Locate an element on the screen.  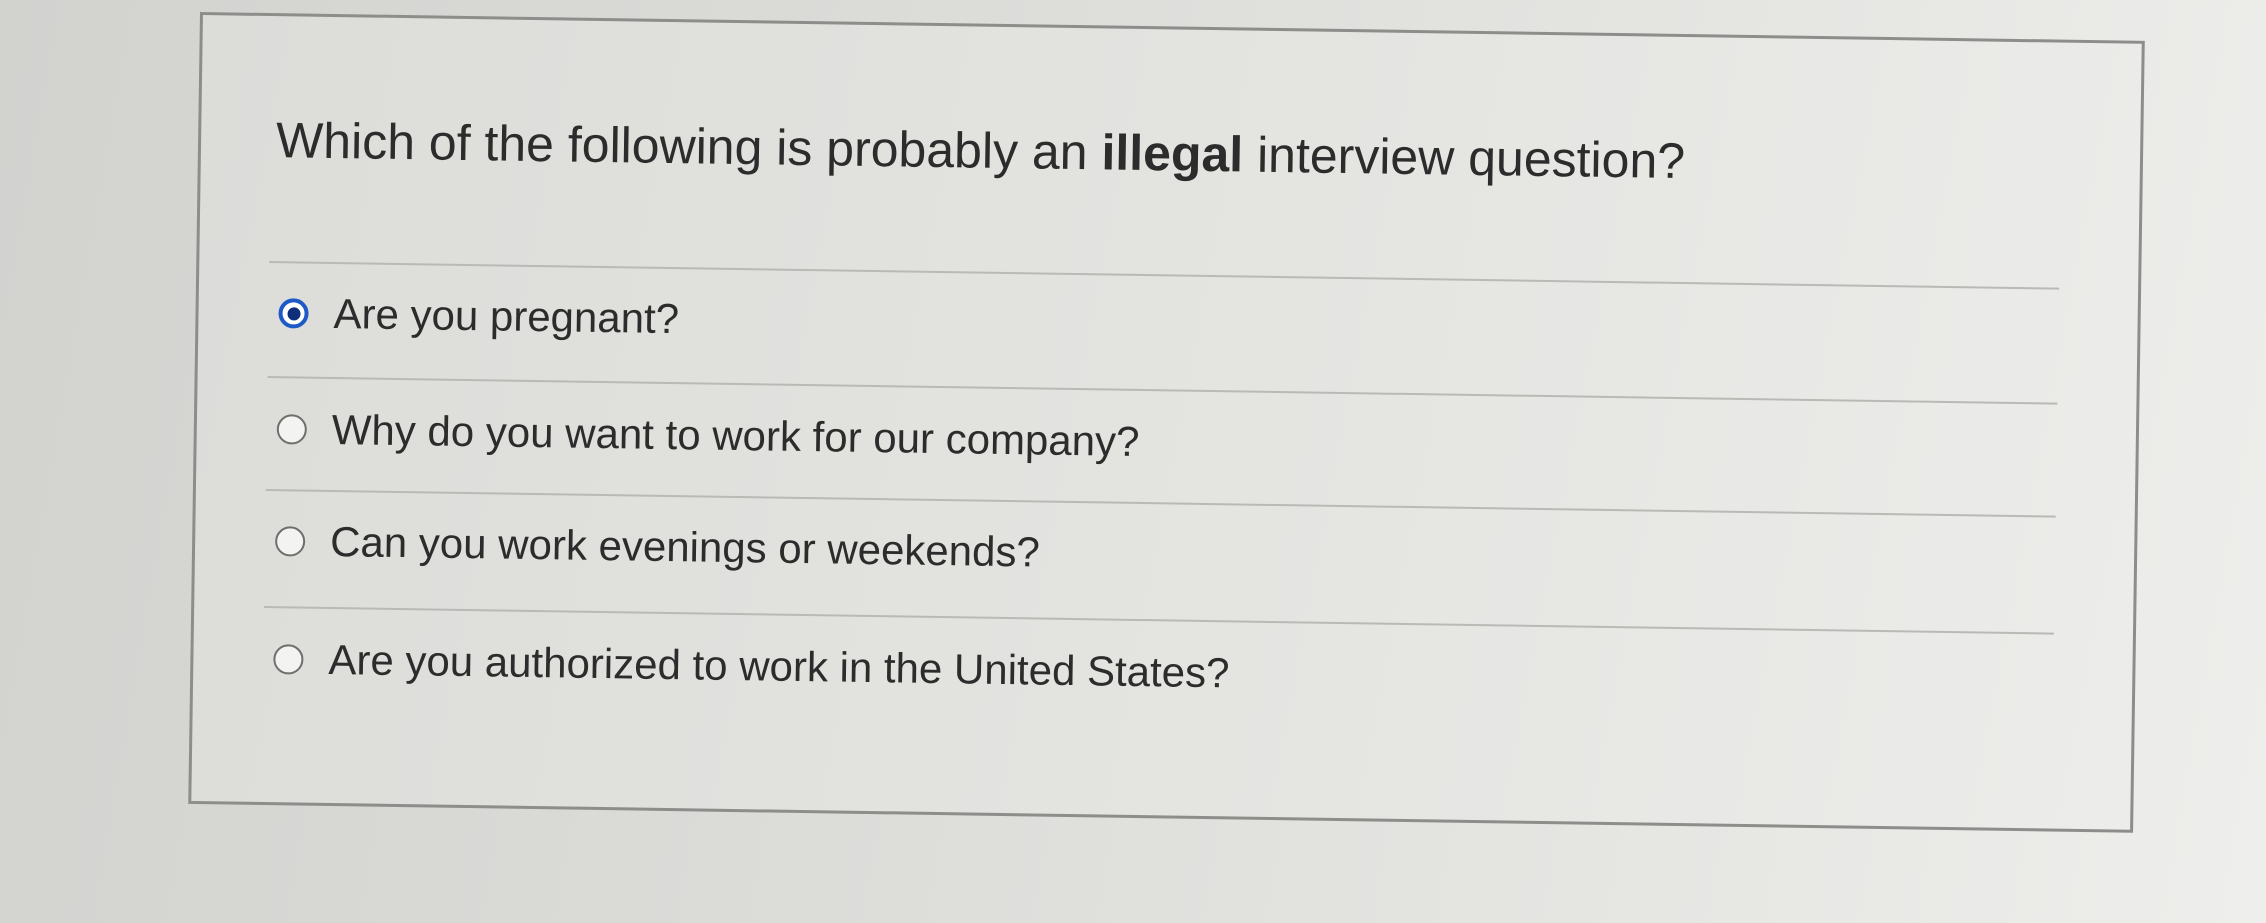
answer-label: Can you work evenings or weekends? is located at coordinates (685, 546).